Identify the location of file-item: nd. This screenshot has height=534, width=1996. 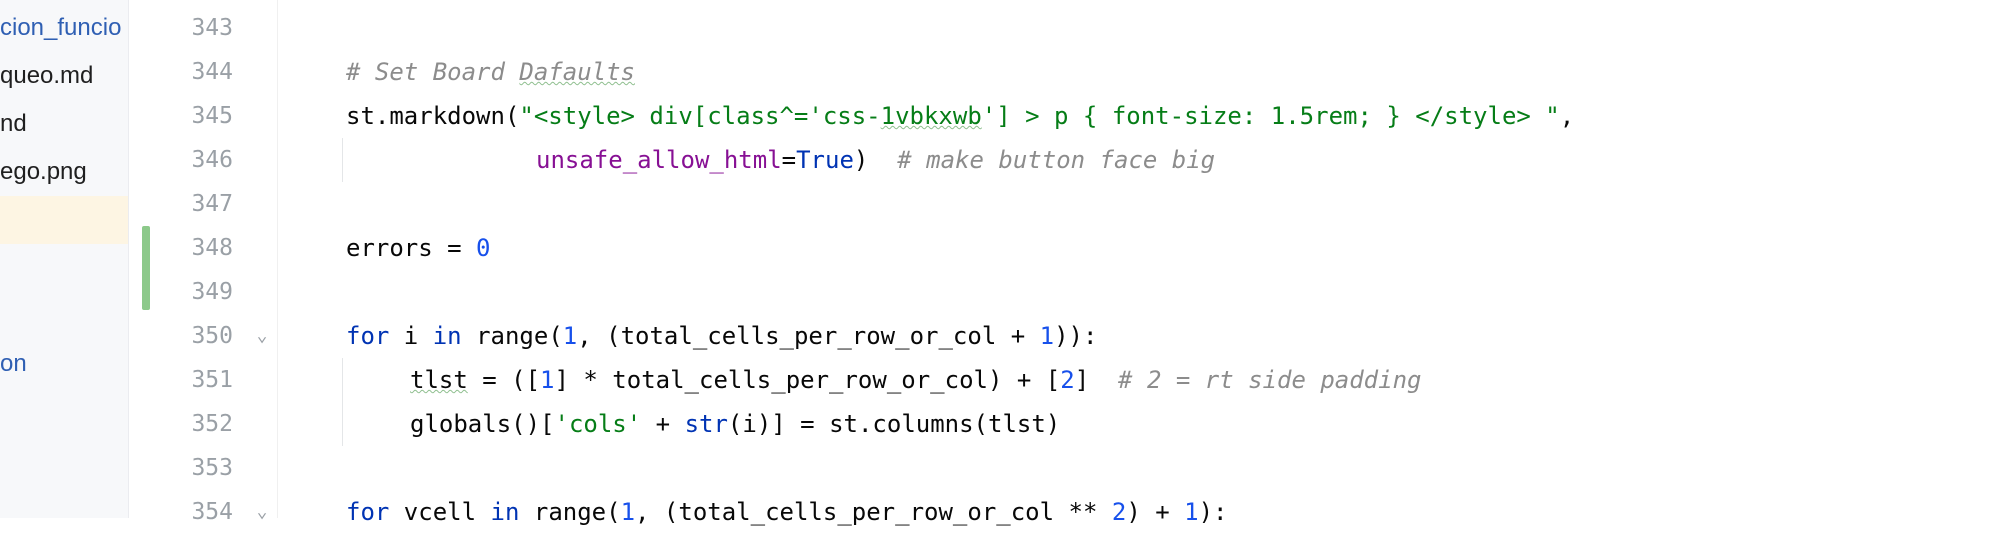
(13, 124).